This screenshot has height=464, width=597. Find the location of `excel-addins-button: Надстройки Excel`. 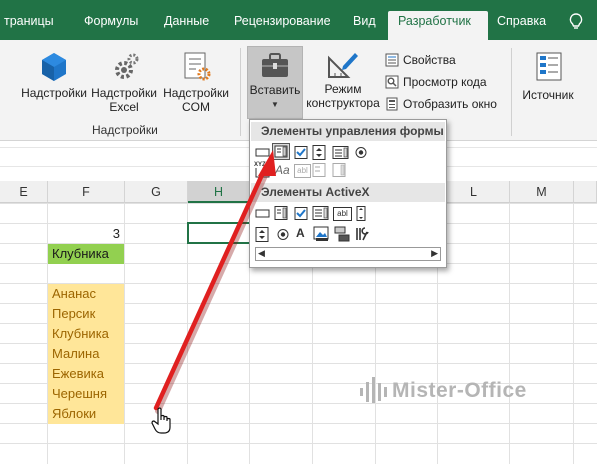

excel-addins-button: Надстройки Excel is located at coordinates (124, 84).